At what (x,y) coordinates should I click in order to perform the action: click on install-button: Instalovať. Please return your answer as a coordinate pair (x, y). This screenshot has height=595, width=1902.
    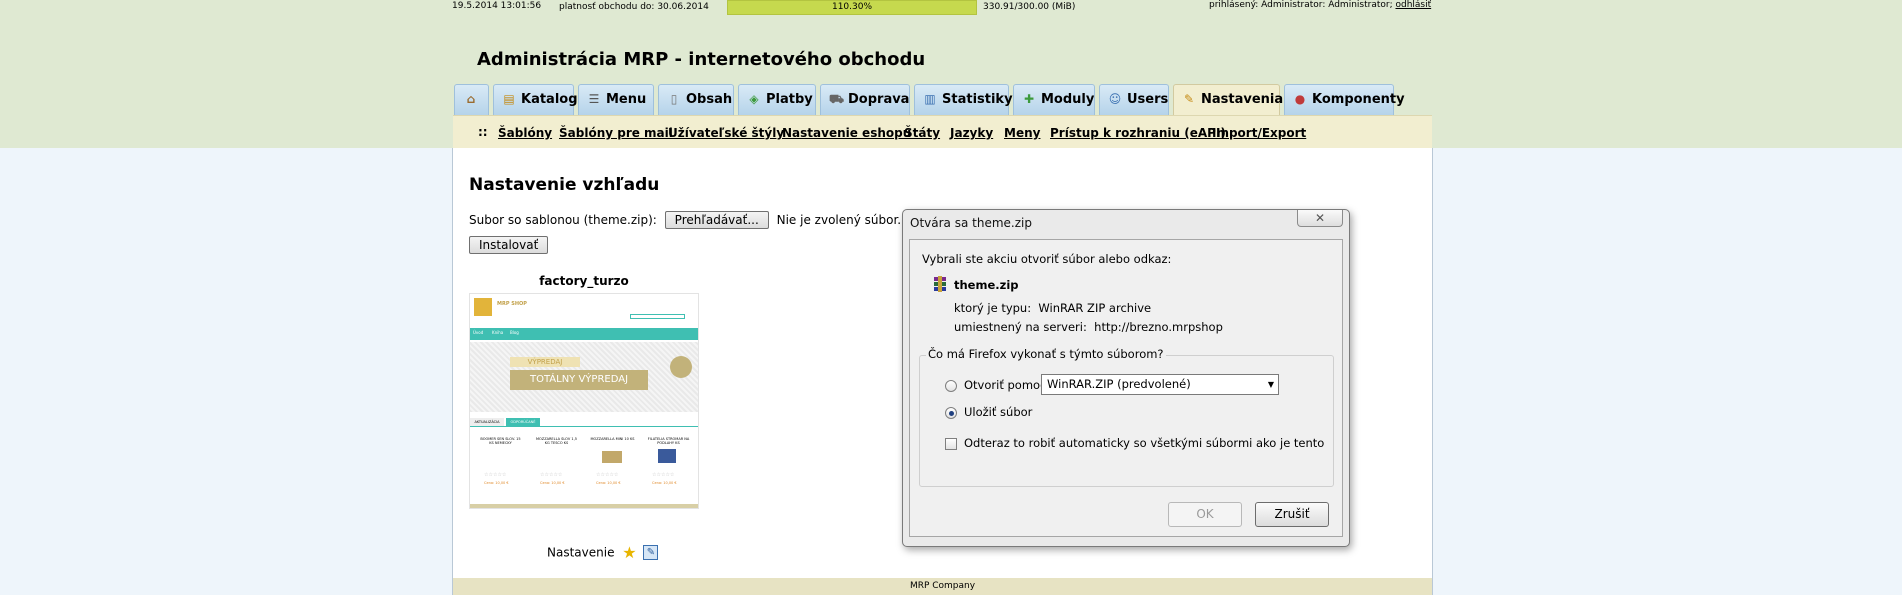
    Looking at the image, I should click on (509, 245).